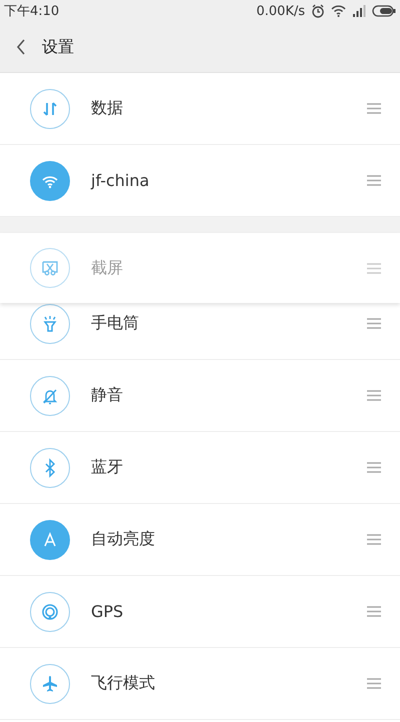  What do you see at coordinates (123, 683) in the screenshot?
I see `toggle-label: 飞行模式` at bounding box center [123, 683].